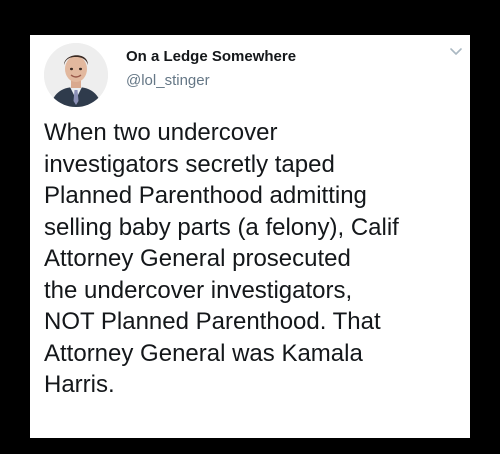  Describe the element at coordinates (221, 227) in the screenshot. I see `tweet-text-line: selling baby parts (a felony), Calif` at that location.